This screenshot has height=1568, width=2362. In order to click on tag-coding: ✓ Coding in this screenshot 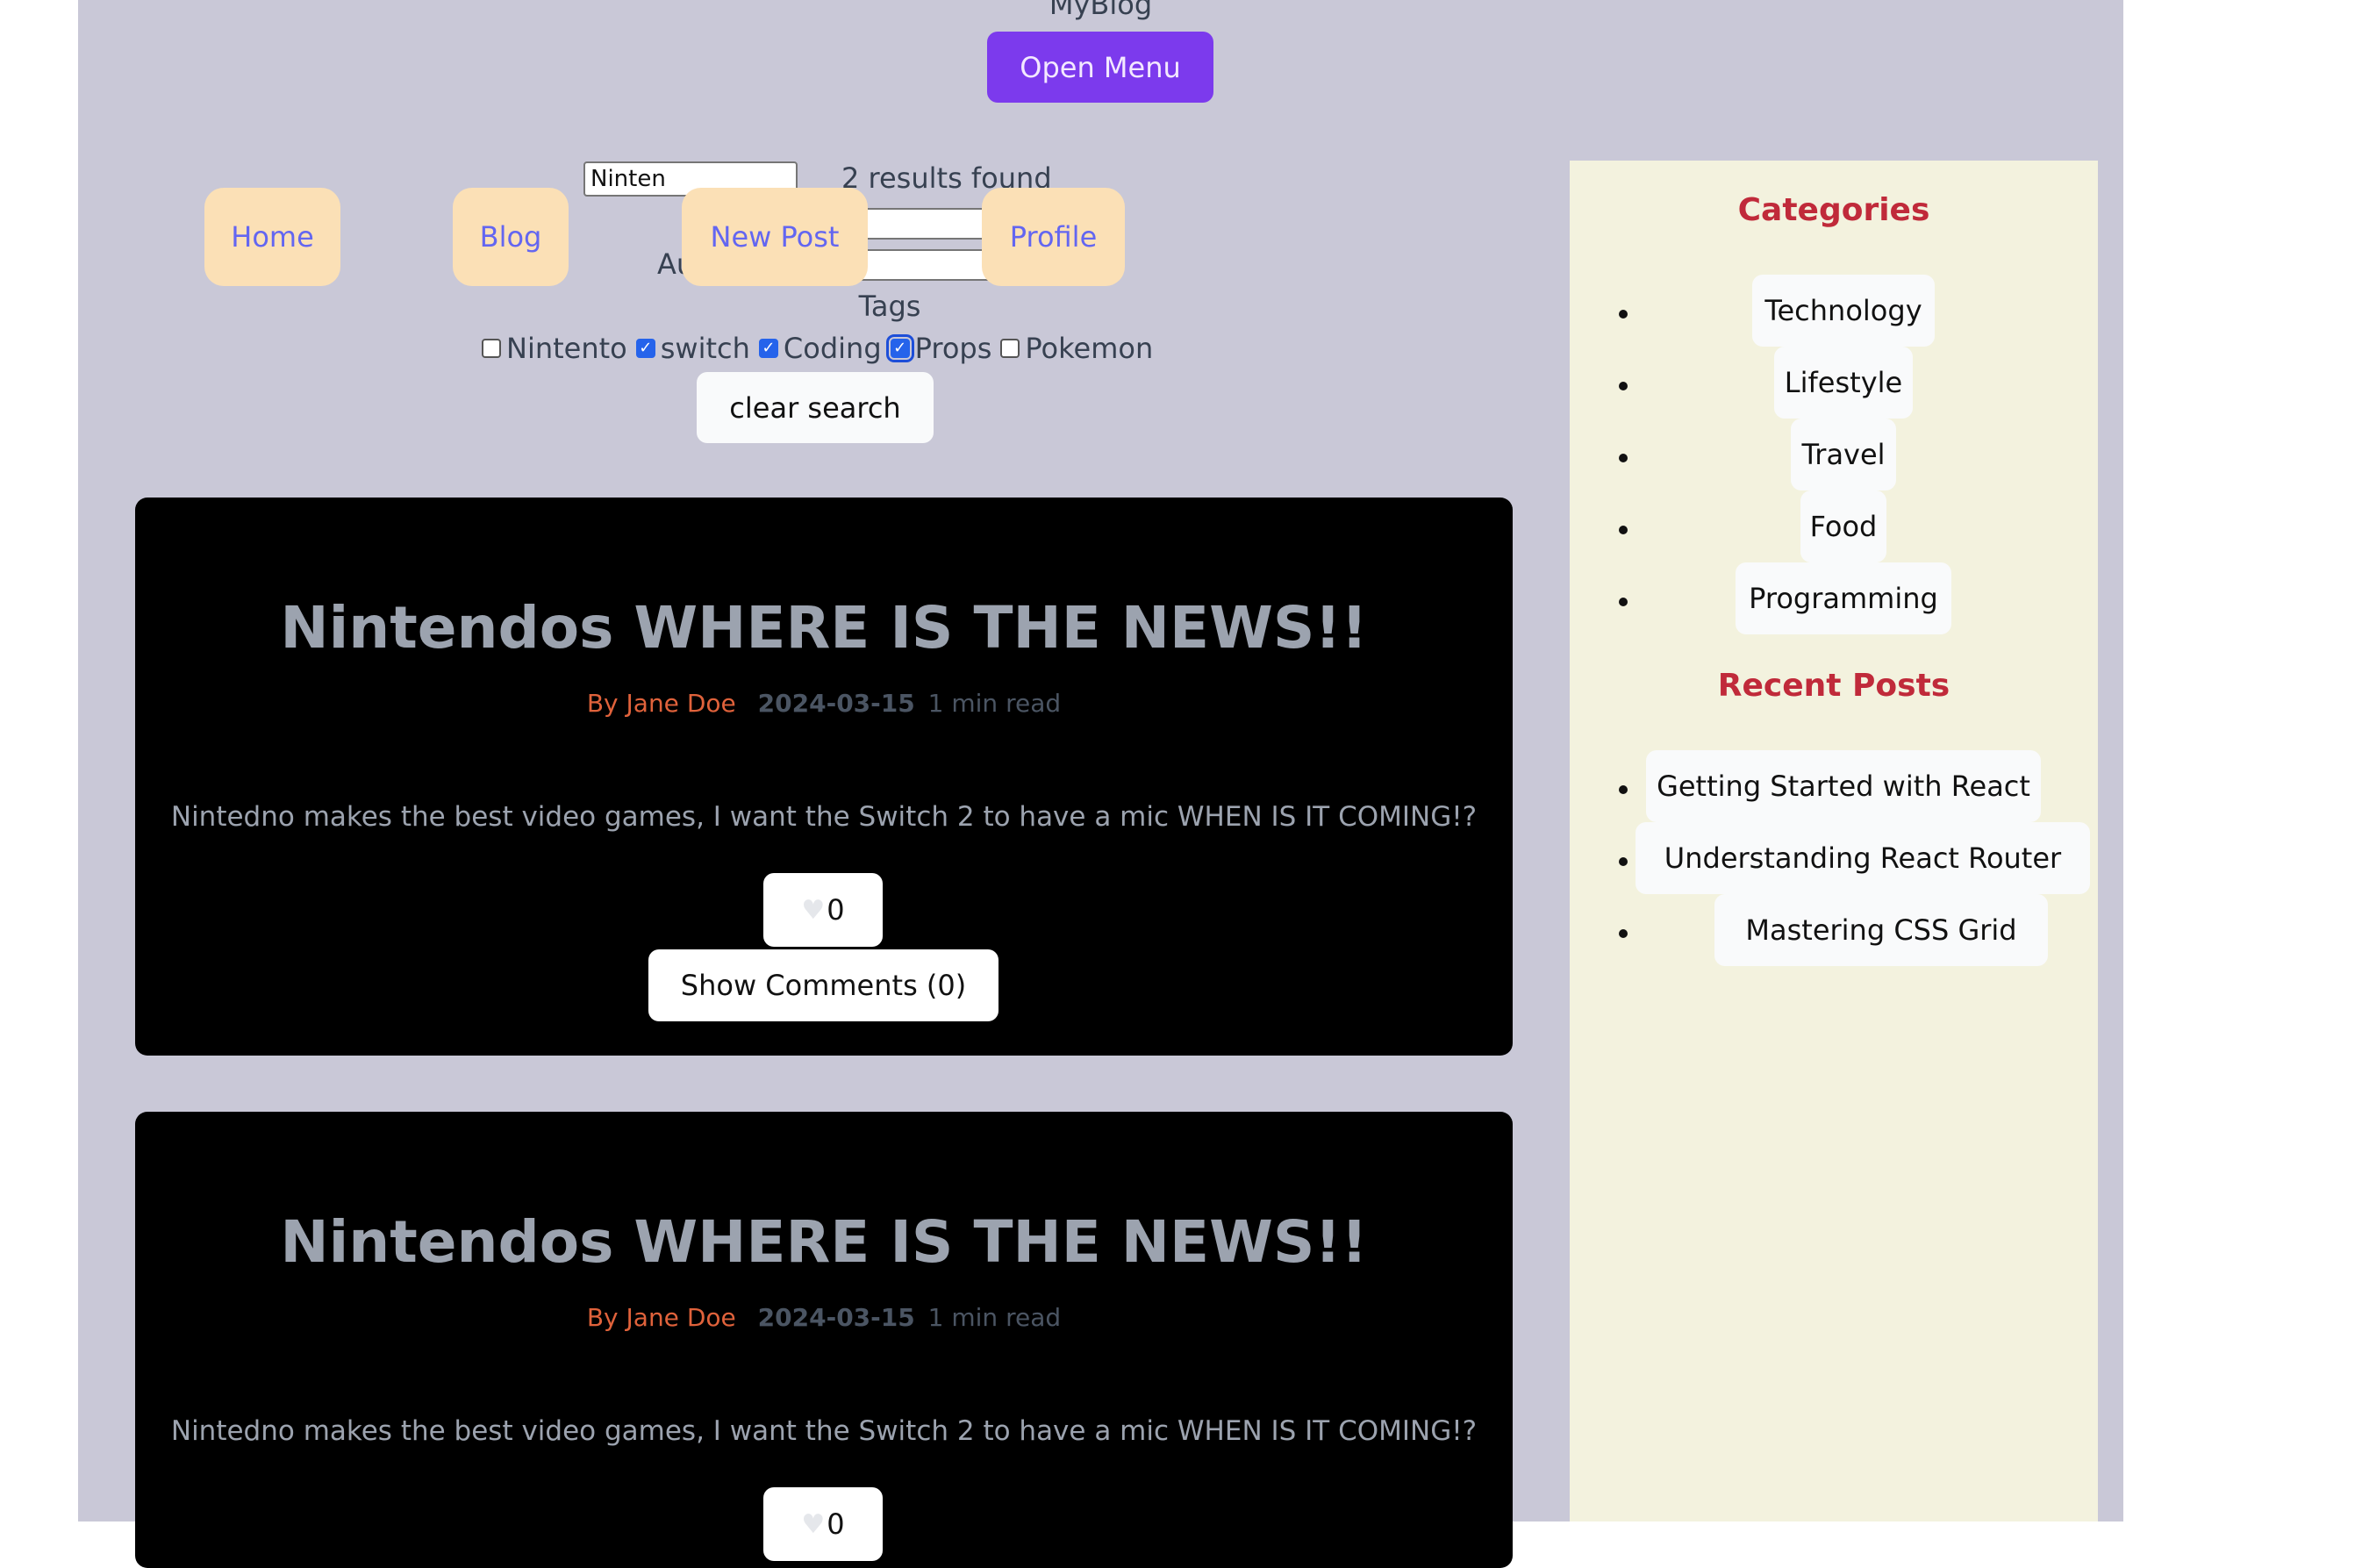, I will do `click(820, 348)`.